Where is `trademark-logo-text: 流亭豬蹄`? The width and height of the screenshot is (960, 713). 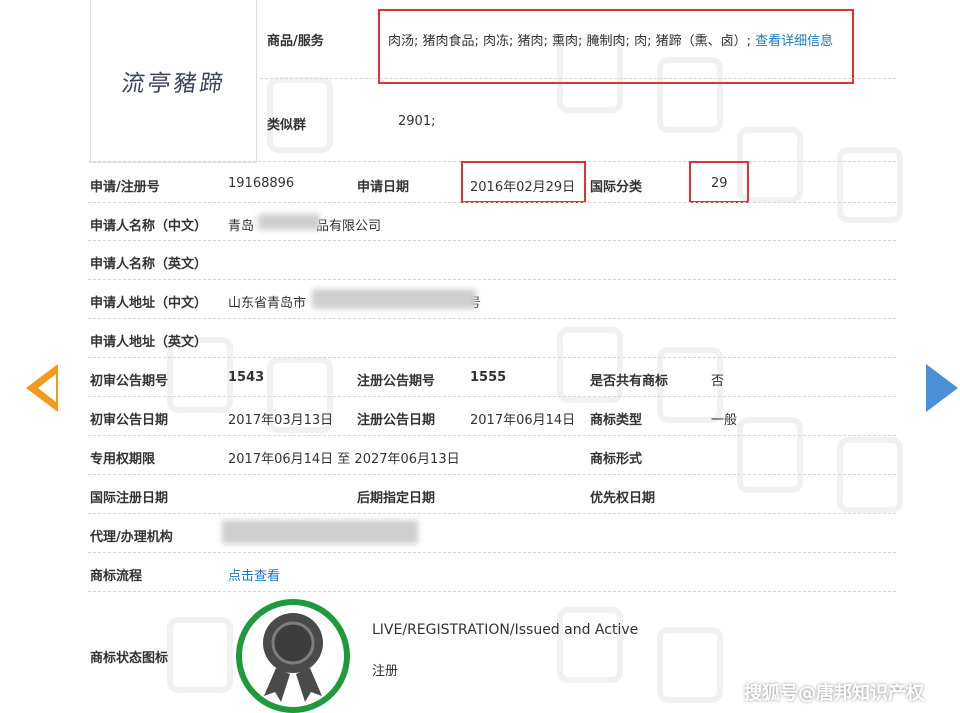
trademark-logo-text: 流亭豬蹄 is located at coordinates (173, 84).